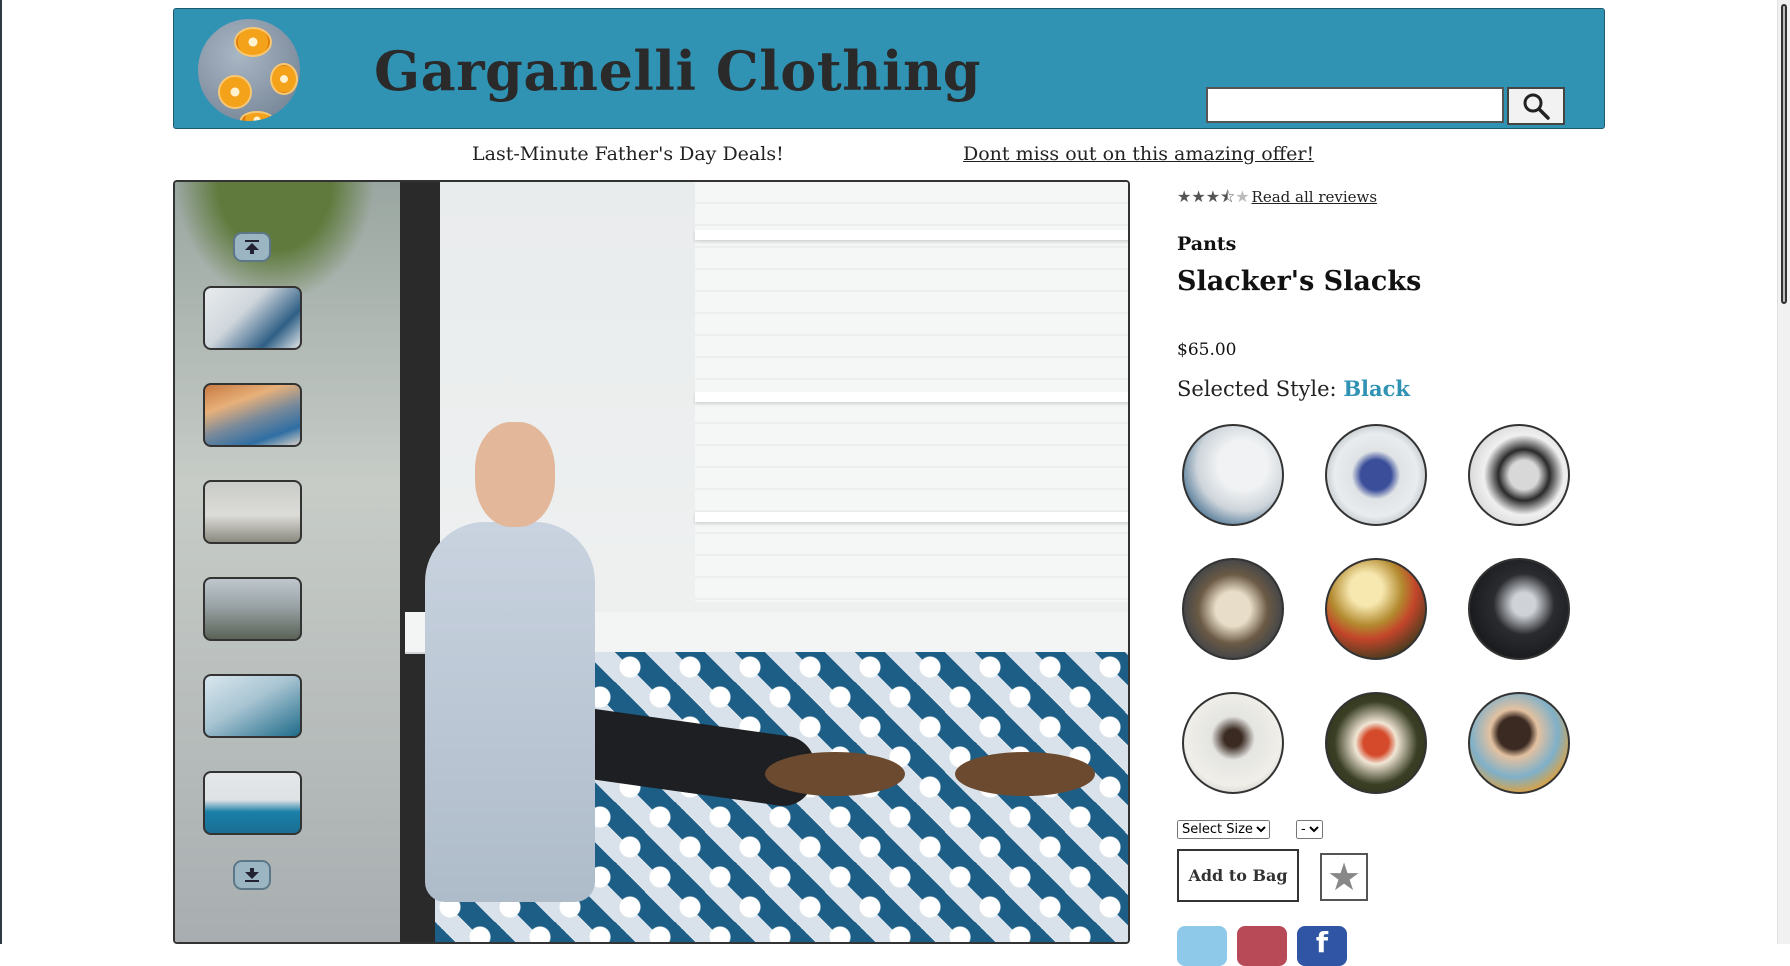  Describe the element at coordinates (1, 472) in the screenshot. I see `window-edge` at that location.